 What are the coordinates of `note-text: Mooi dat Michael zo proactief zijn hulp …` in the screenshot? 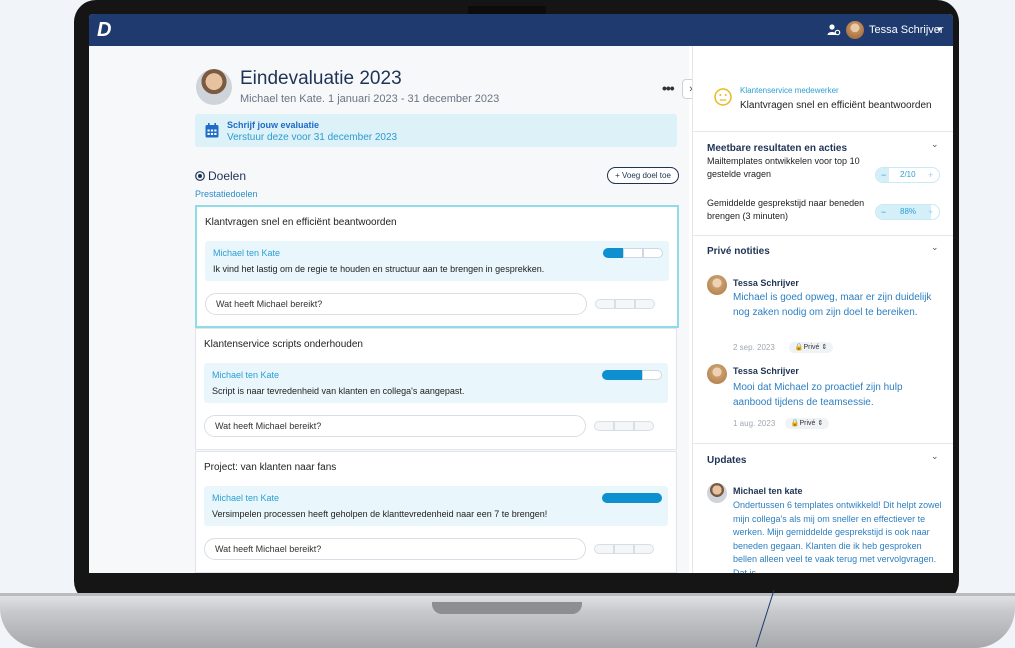 It's located at (818, 395).